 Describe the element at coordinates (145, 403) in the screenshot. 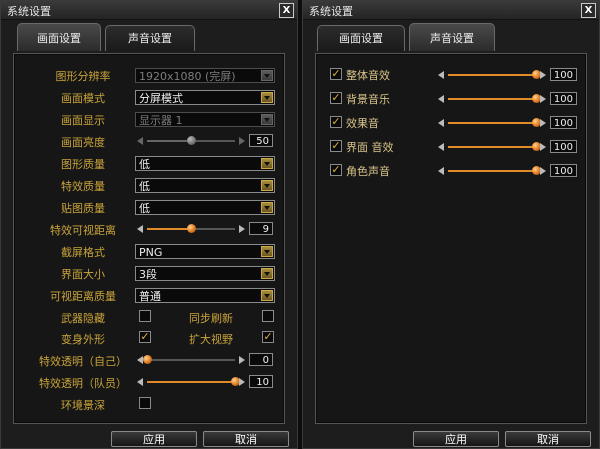

I see `env-depth-checkbox` at that location.